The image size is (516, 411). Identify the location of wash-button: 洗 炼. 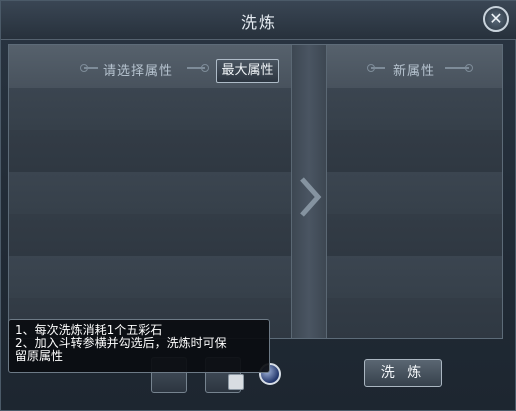
(403, 373).